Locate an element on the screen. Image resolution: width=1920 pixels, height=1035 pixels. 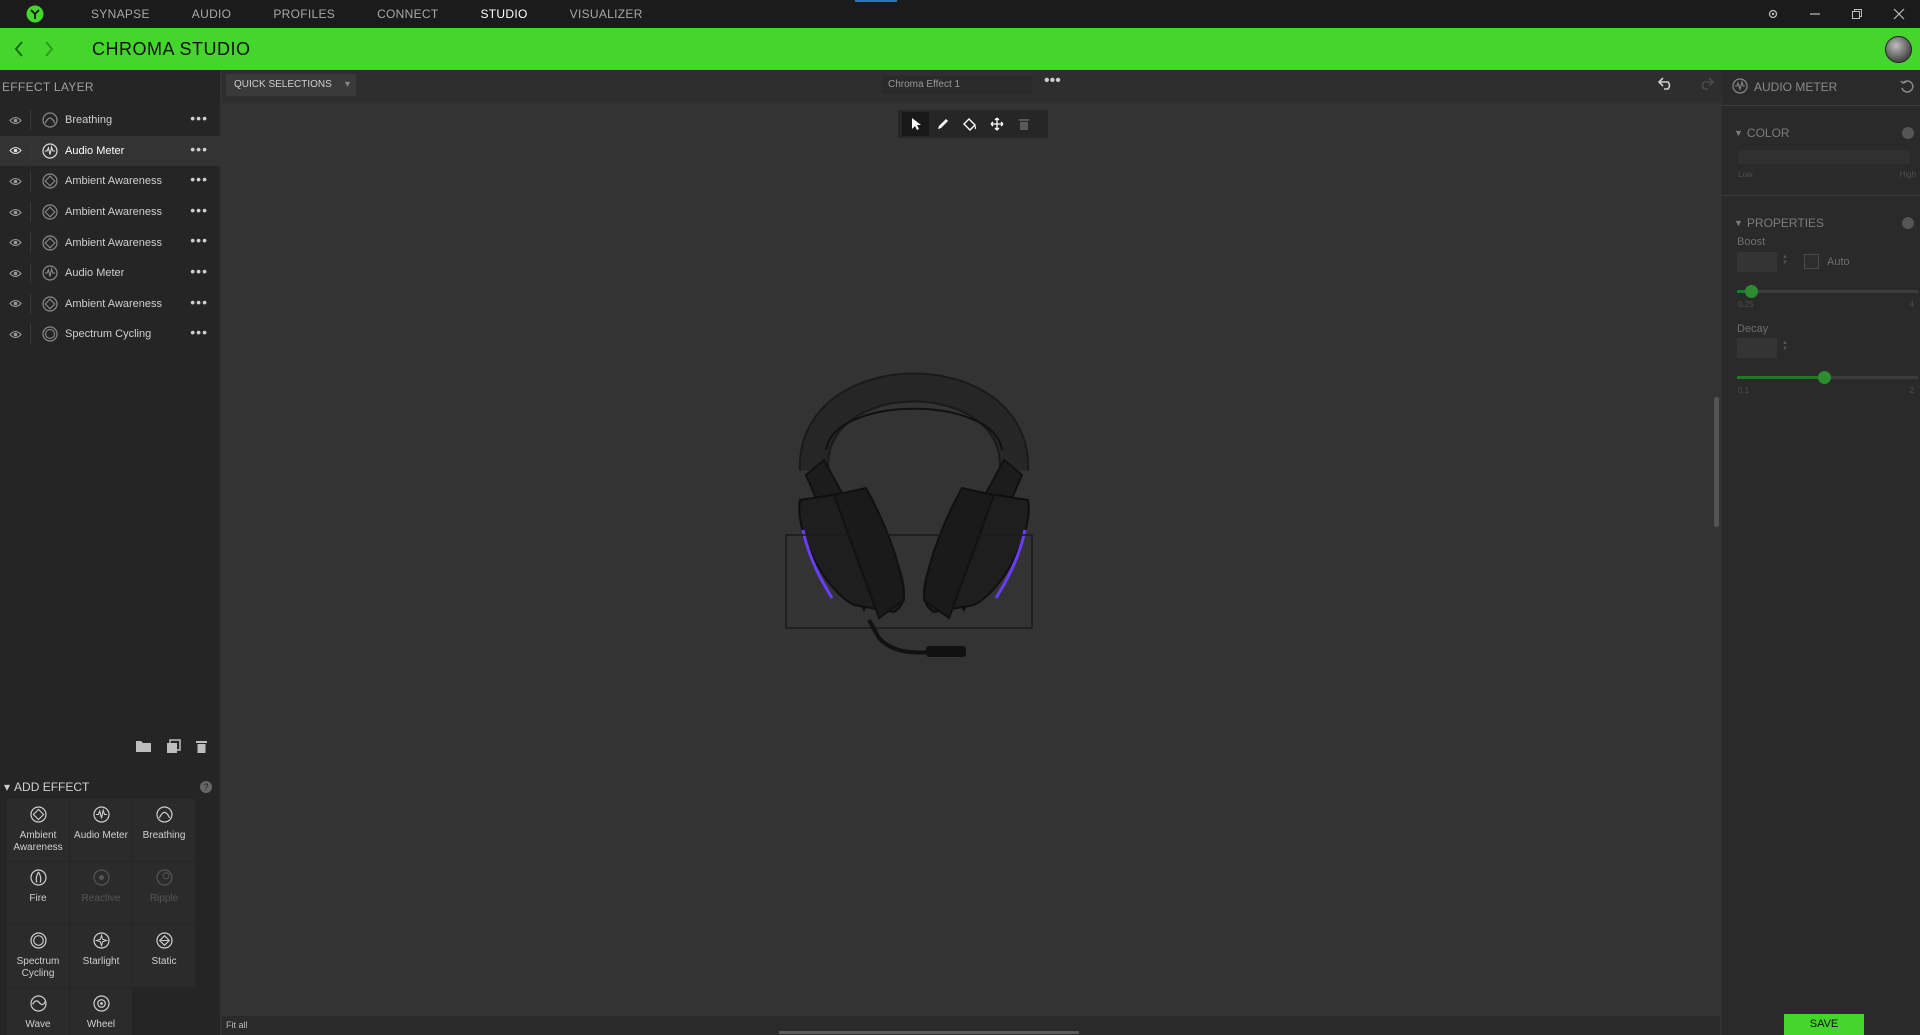
delete-icon is located at coordinates (1023, 124).